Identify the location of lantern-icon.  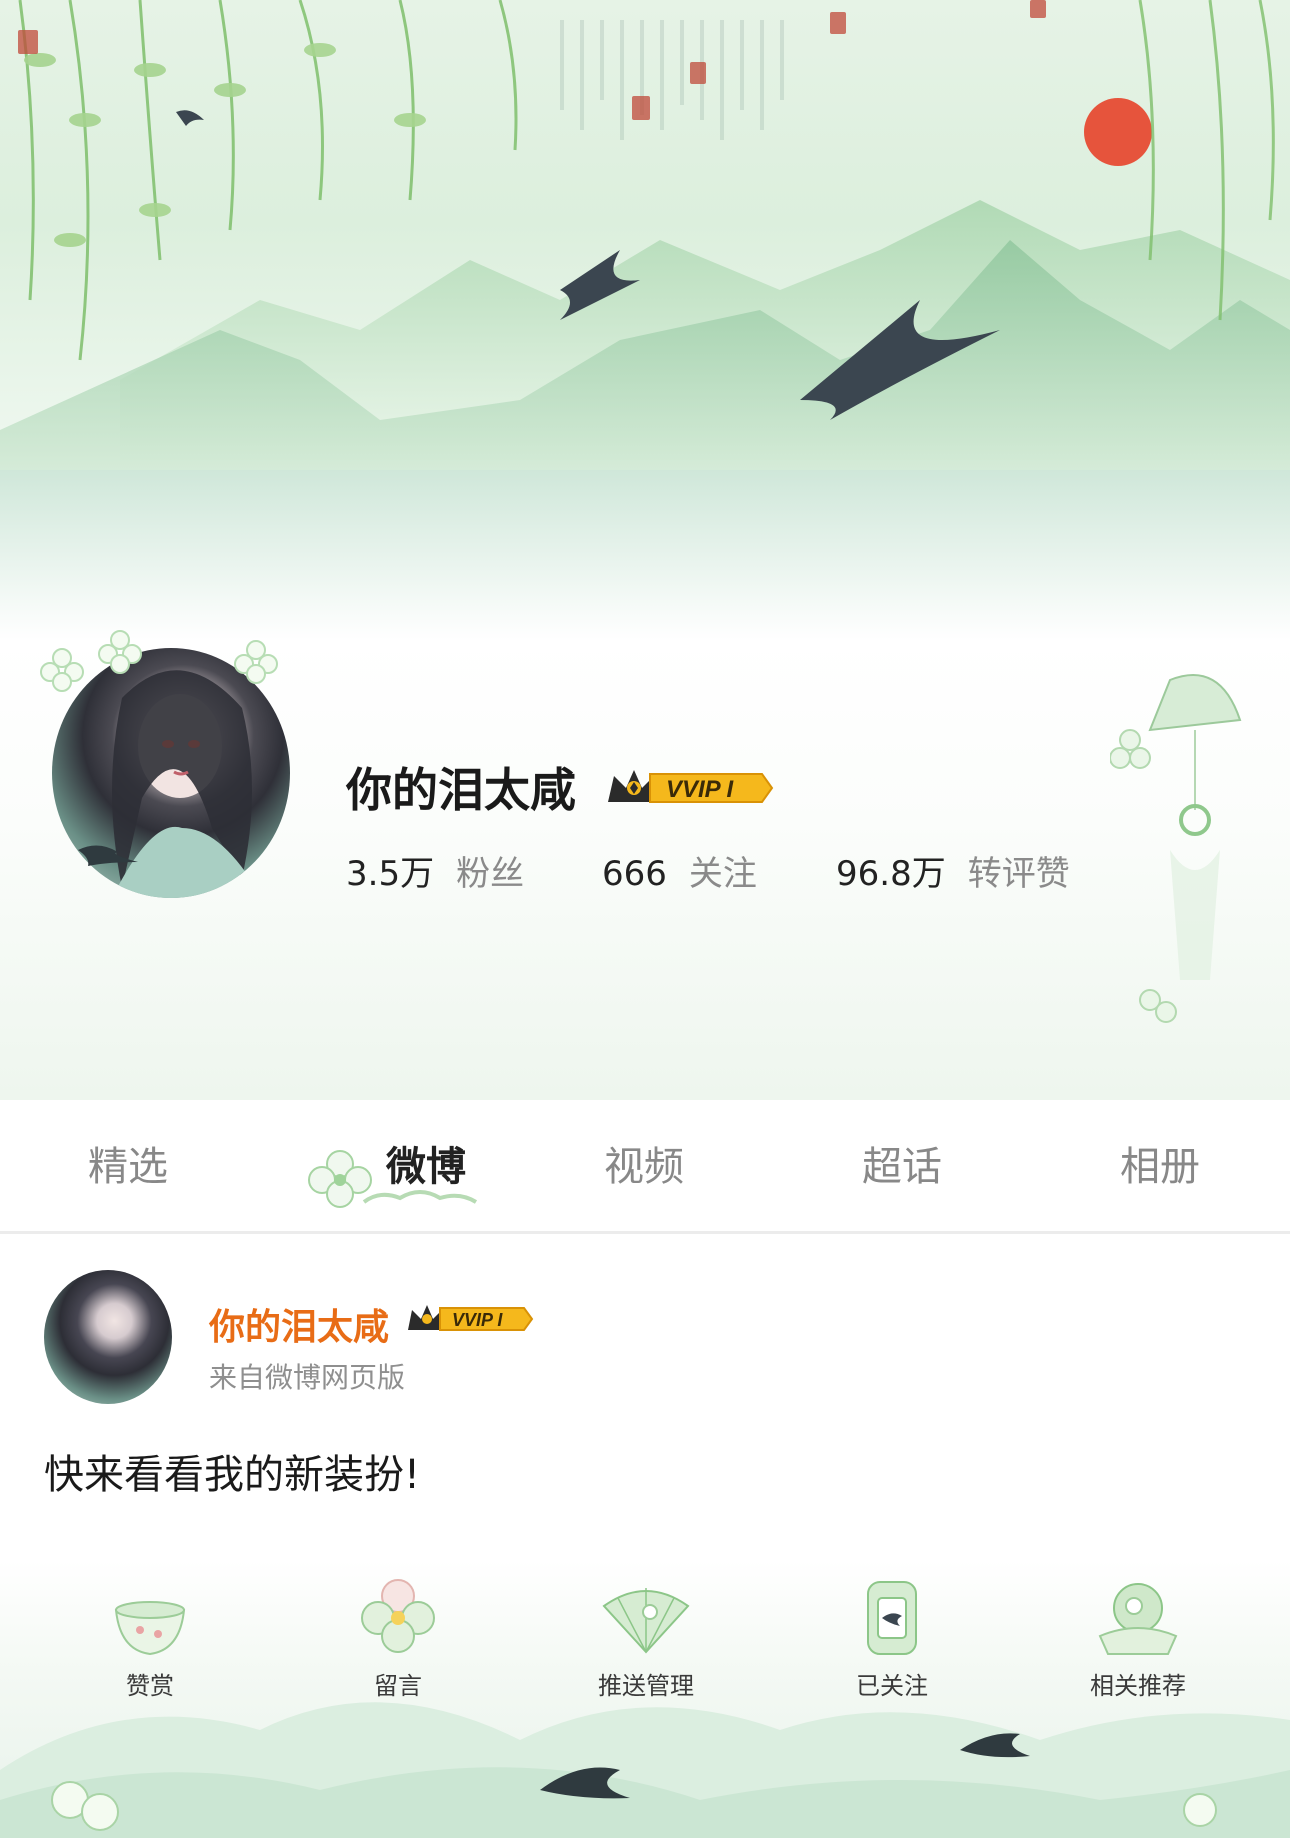
(892, 1619).